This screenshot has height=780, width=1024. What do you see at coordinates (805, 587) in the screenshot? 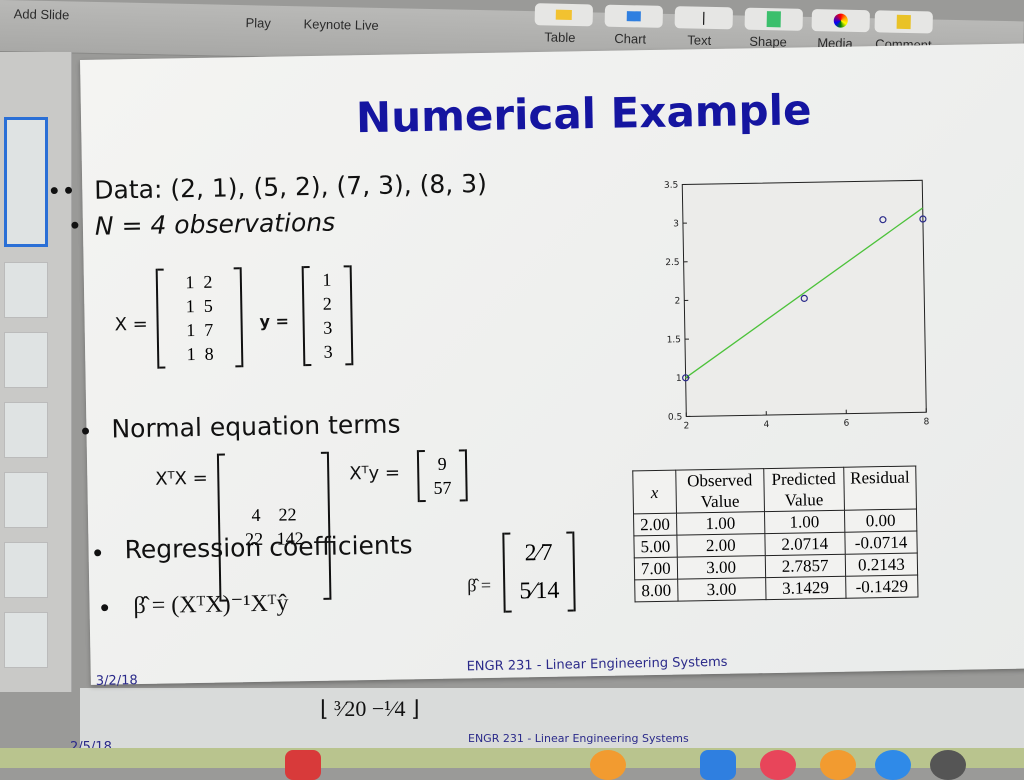
I see `table-cell: 3.1429` at bounding box center [805, 587].